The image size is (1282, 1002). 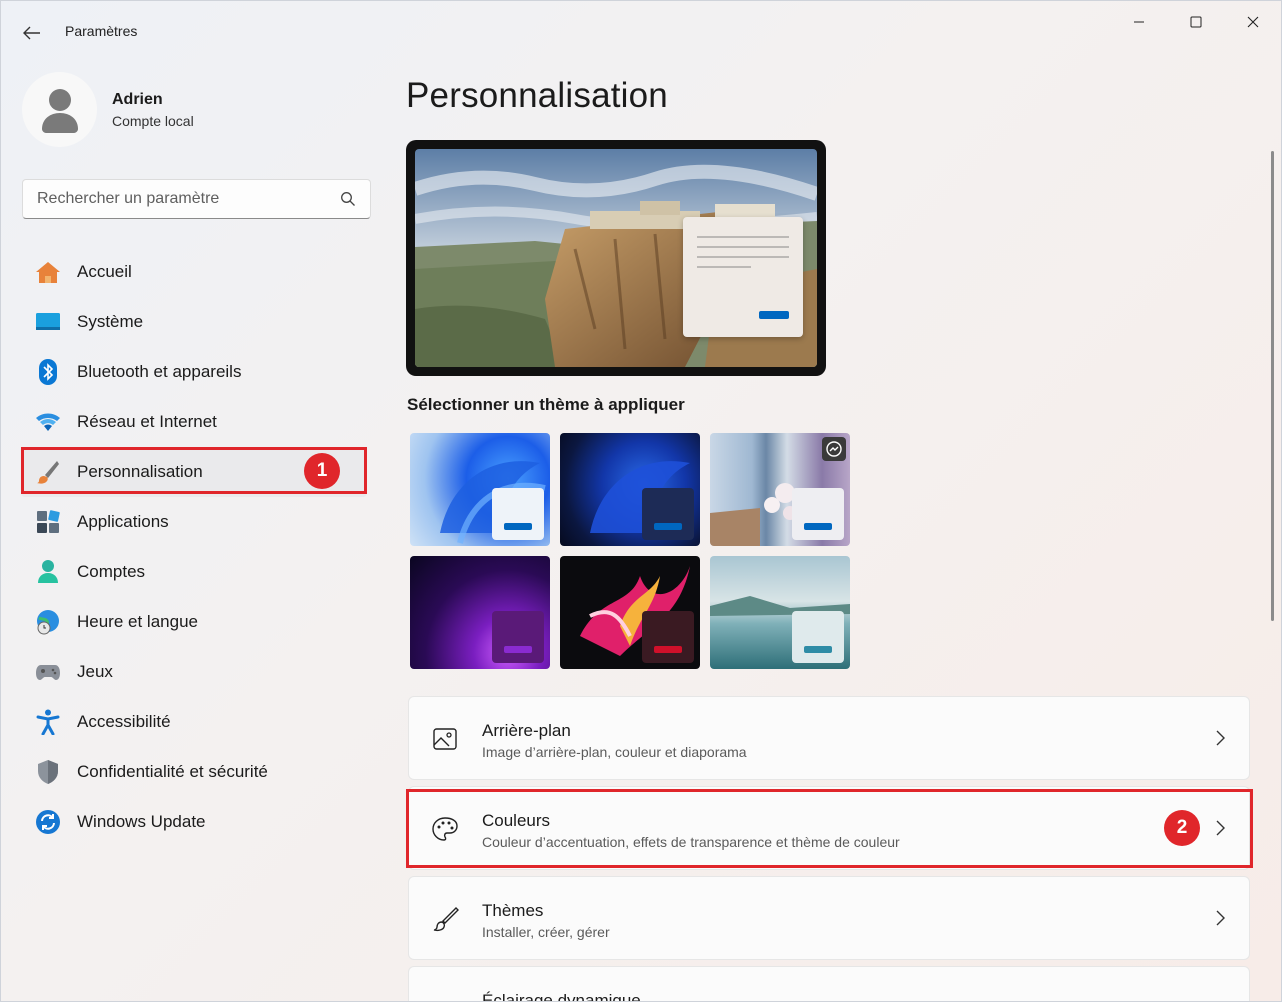 I want to click on close-button, so click(x=1253, y=22).